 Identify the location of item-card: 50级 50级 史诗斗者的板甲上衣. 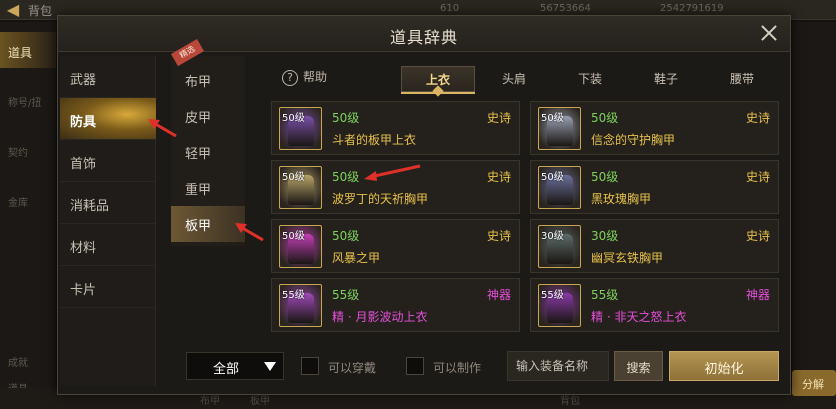
(395, 128).